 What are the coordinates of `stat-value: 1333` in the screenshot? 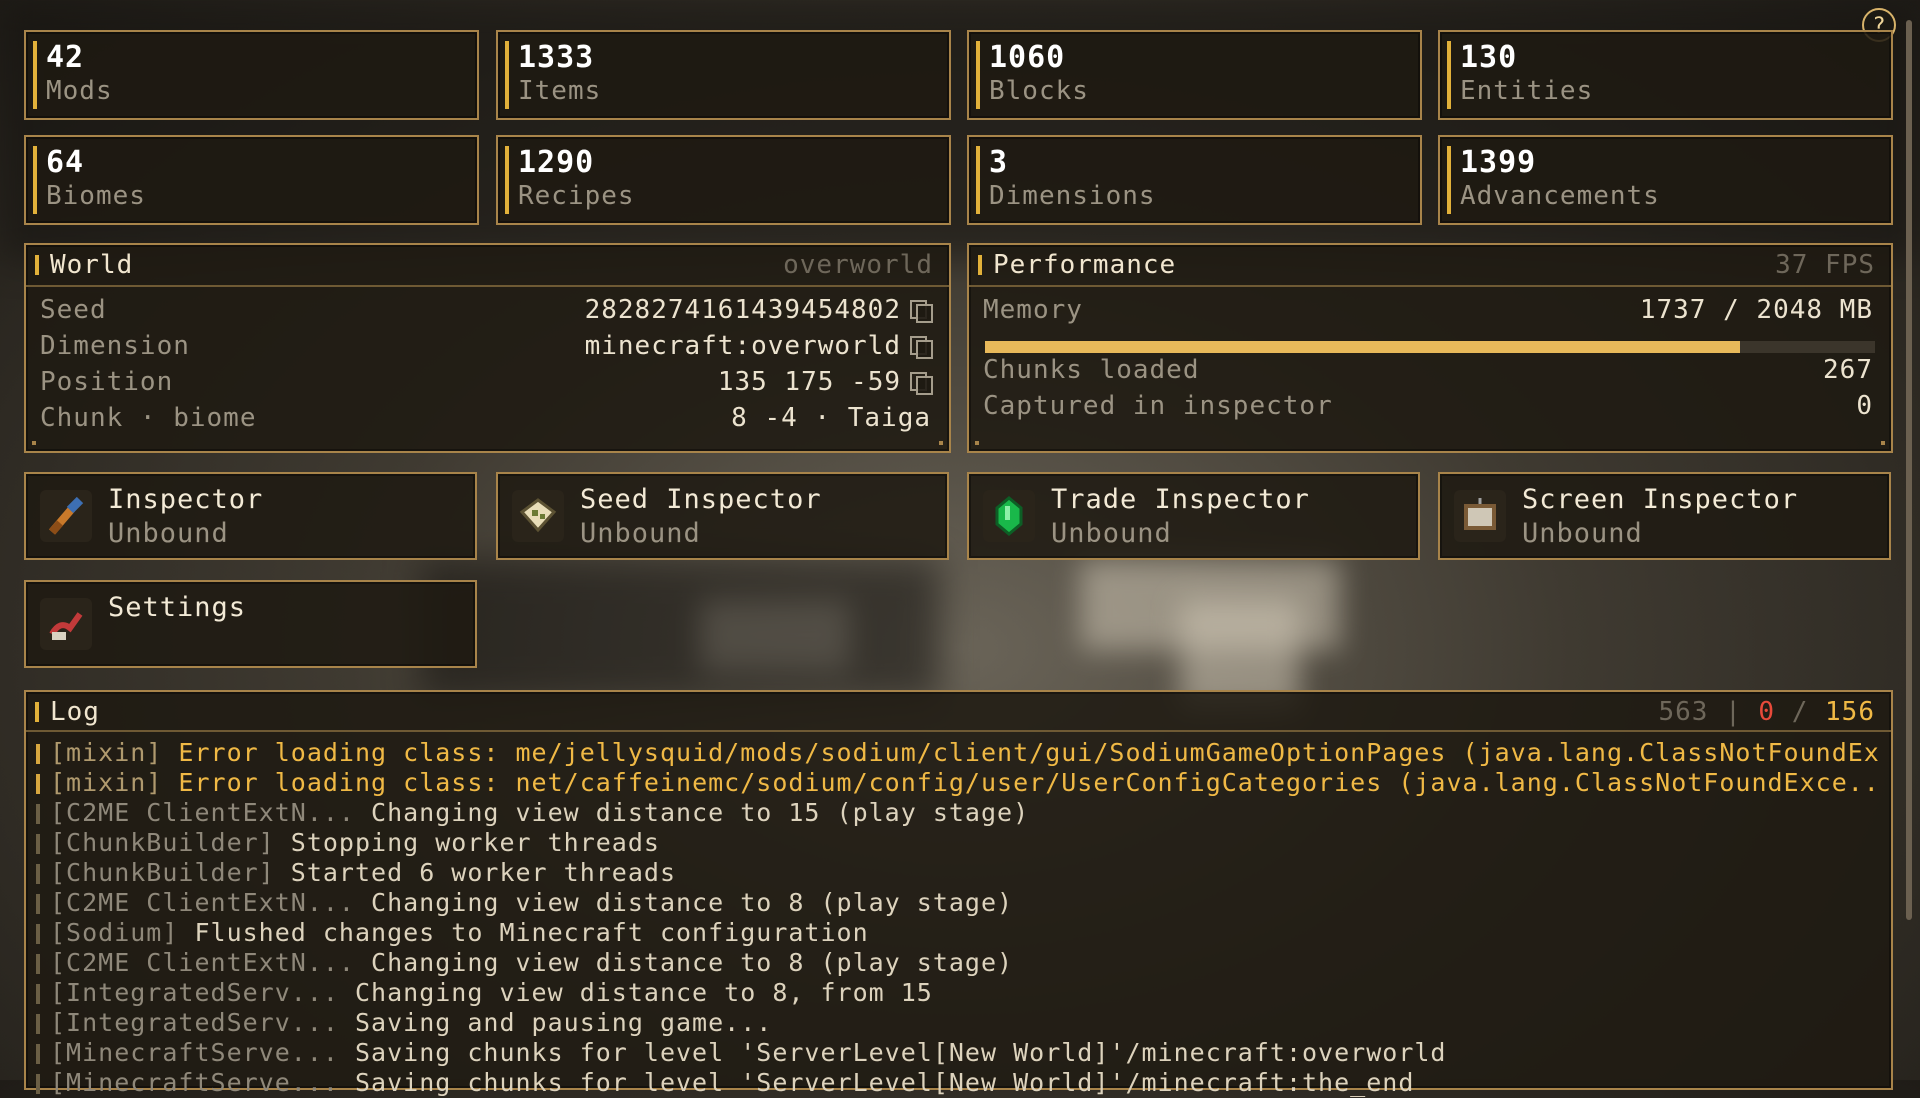 It's located at (556, 57).